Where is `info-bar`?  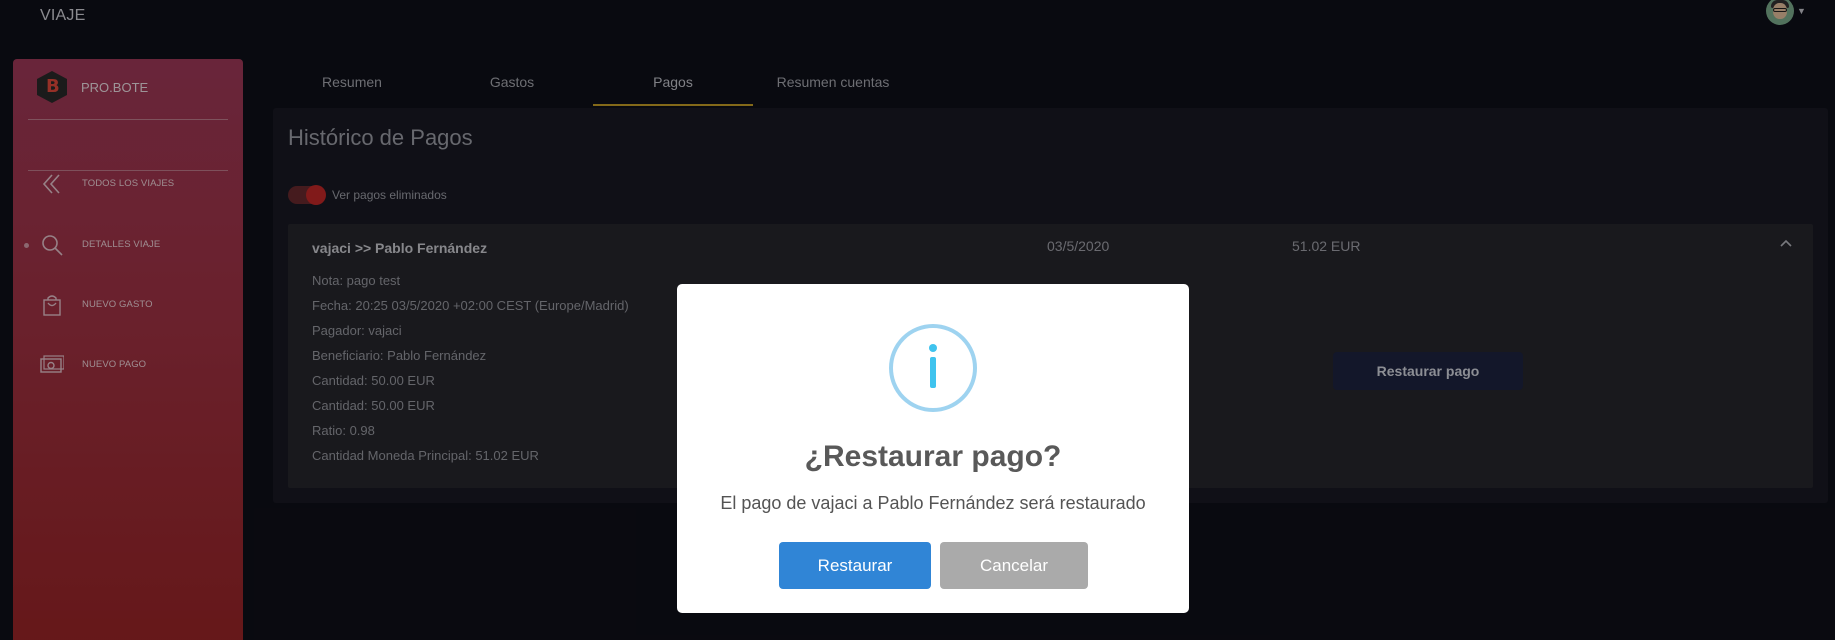
info-bar is located at coordinates (933, 372).